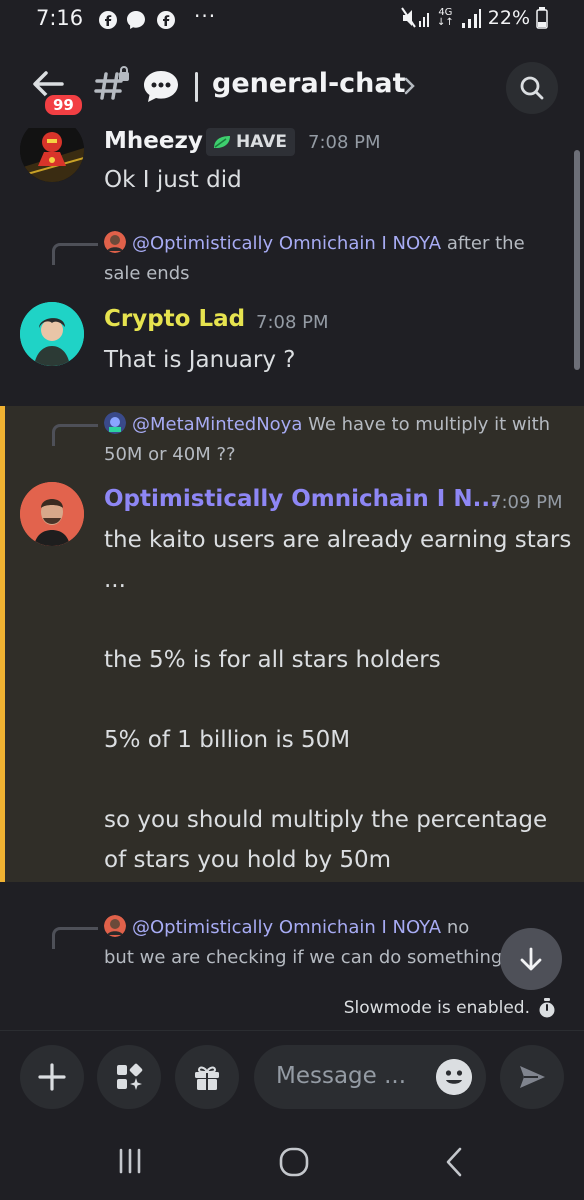 Image resolution: width=584 pixels, height=1200 pixels. What do you see at coordinates (196, 87) in the screenshot?
I see `header-divider` at bounding box center [196, 87].